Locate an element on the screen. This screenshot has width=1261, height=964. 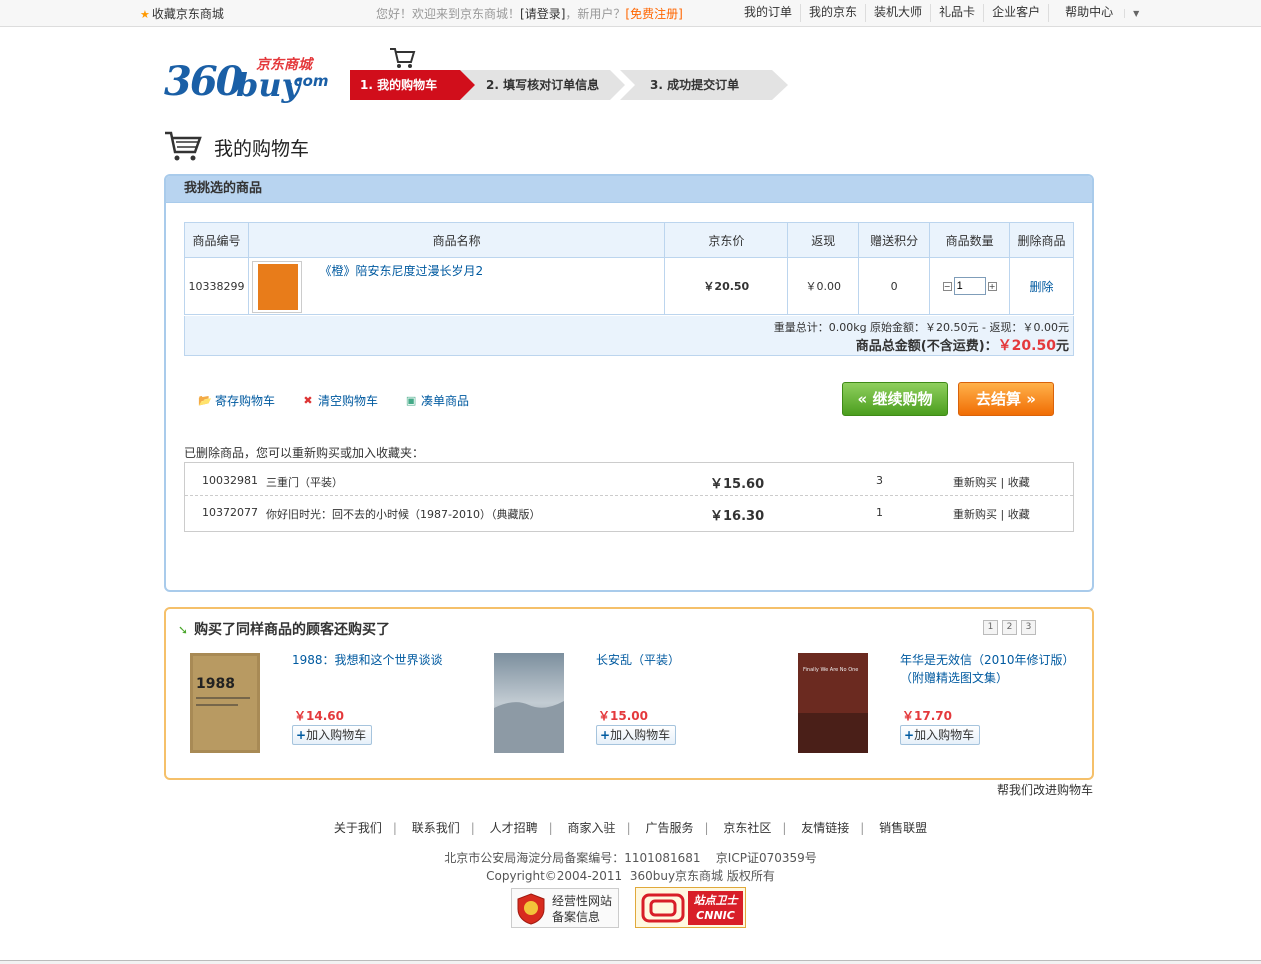
clear-cart-label: 清空购物车 is located at coordinates (348, 401).